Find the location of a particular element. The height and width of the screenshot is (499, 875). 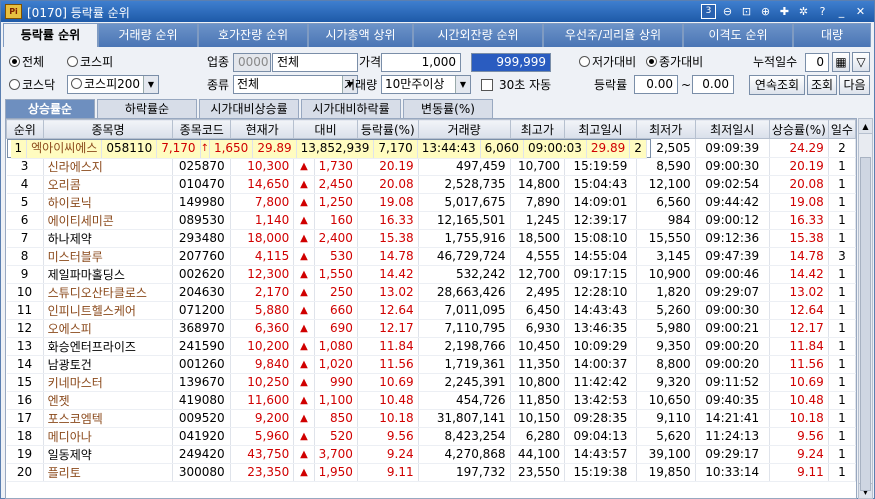

rate-from-input: 0.00 is located at coordinates (656, 84).